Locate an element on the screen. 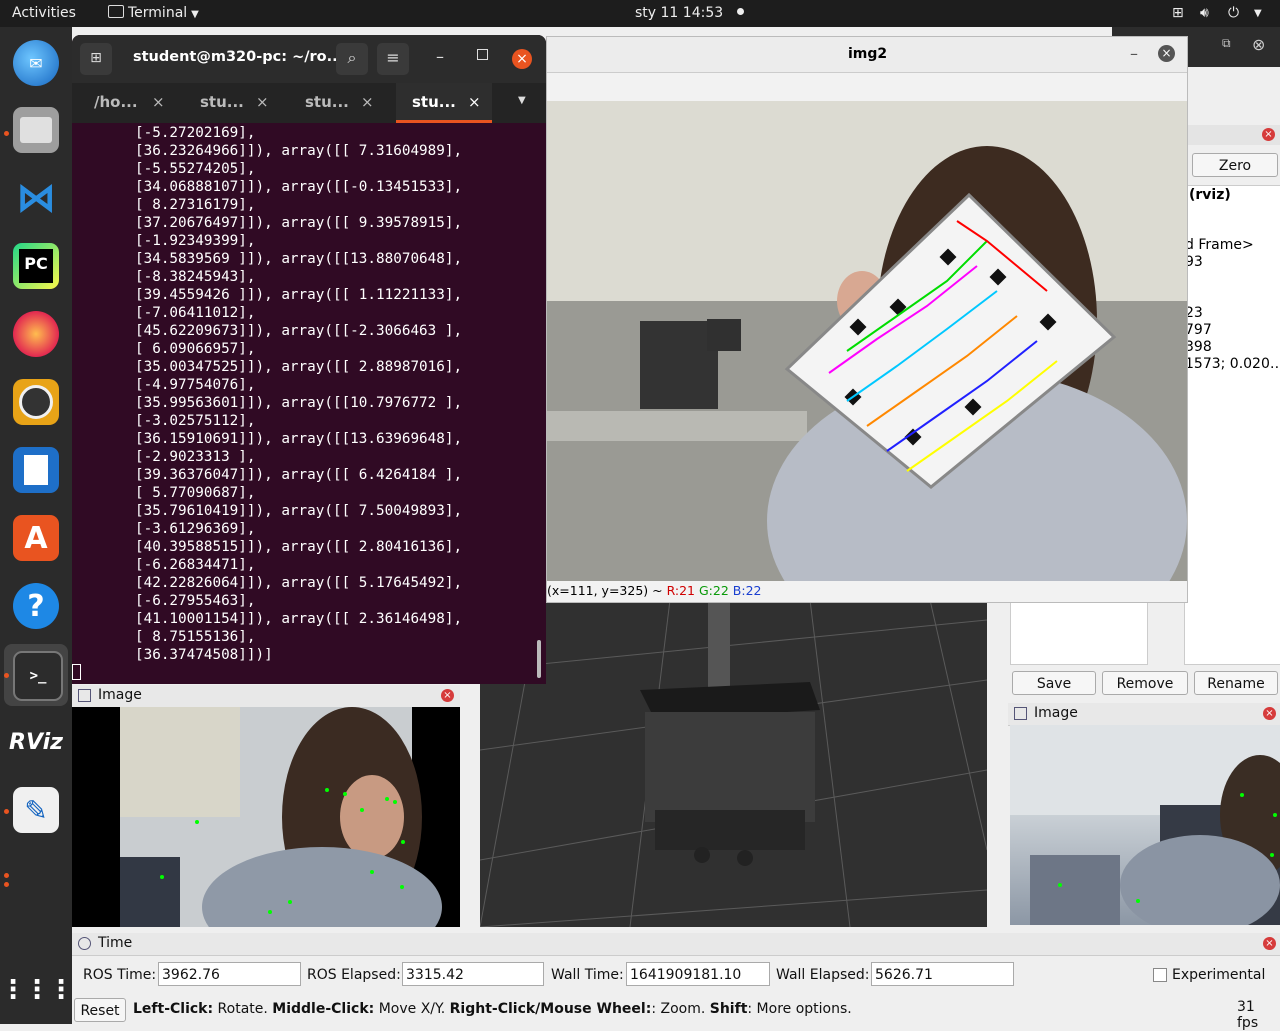 Image resolution: width=1280 pixels, height=1031 pixels. rviz-icon: RViz is located at coordinates (36, 742).